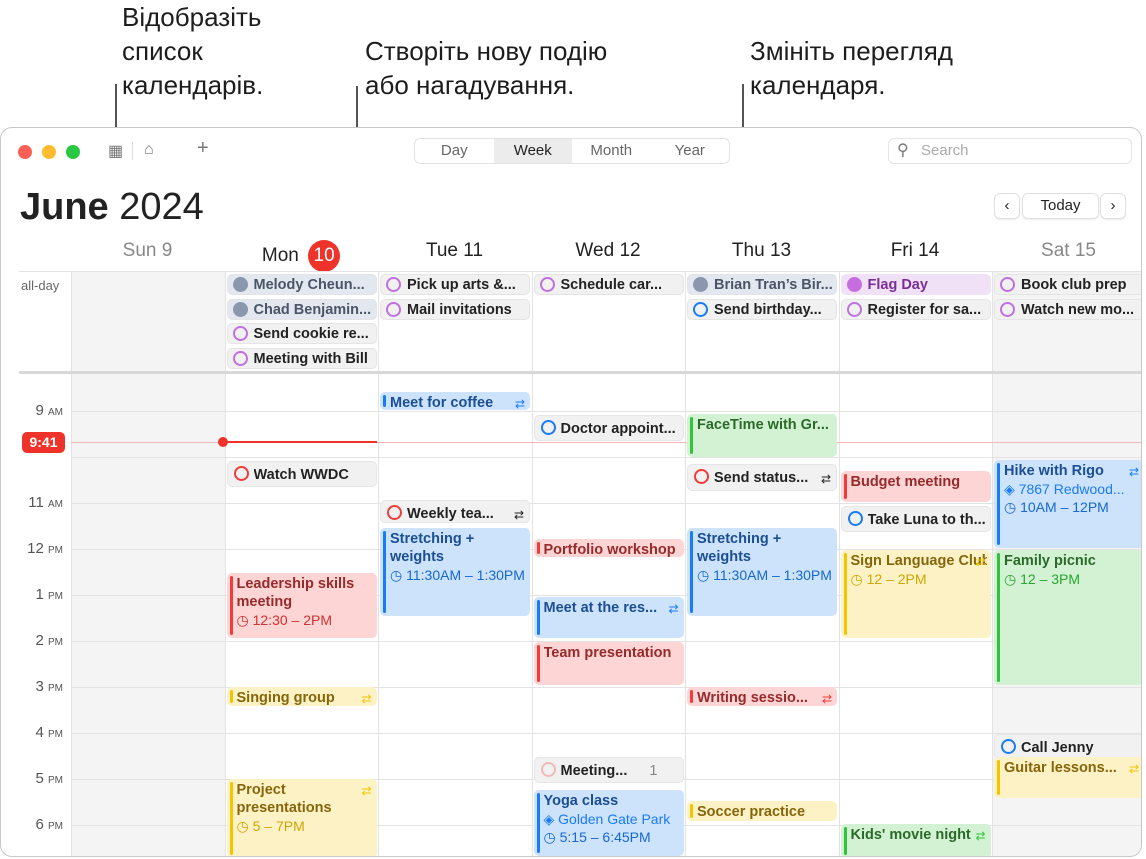 This screenshot has width=1146, height=859. What do you see at coordinates (149, 150) in the screenshot?
I see `inbox-icon: ⌂` at bounding box center [149, 150].